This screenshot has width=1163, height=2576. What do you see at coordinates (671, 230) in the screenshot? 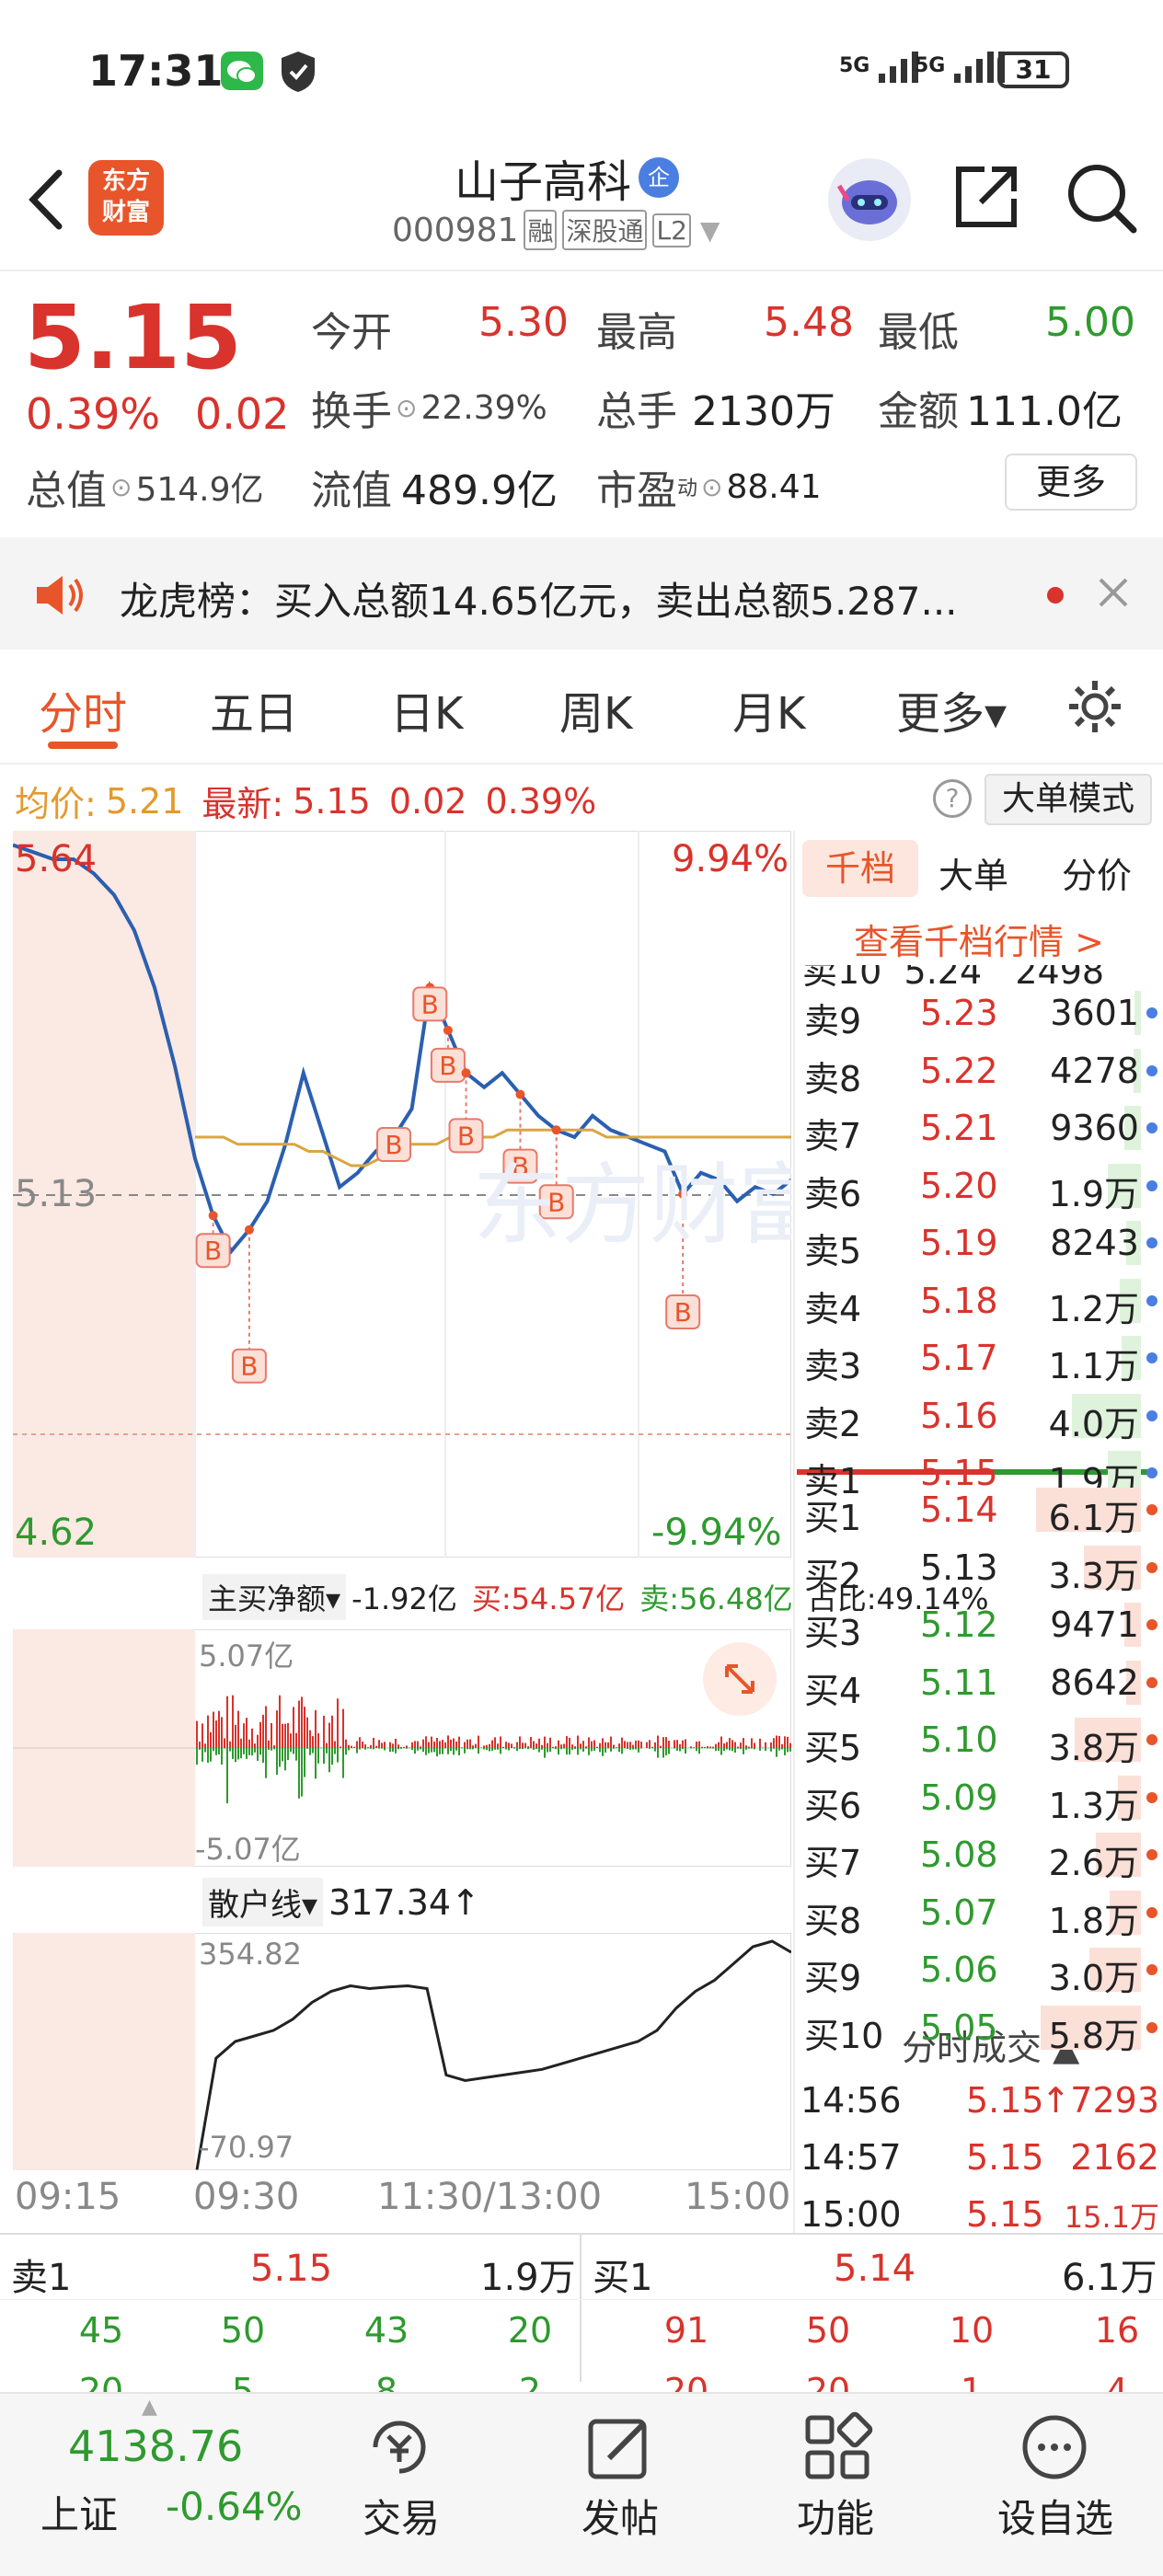
I see `tag-l2: L2` at bounding box center [671, 230].